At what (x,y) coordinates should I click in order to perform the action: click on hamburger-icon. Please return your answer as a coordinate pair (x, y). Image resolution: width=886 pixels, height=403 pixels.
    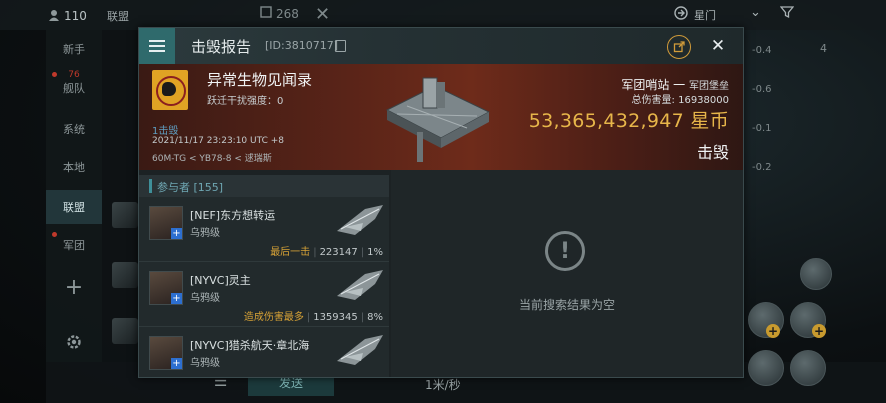
    Looking at the image, I should click on (157, 46).